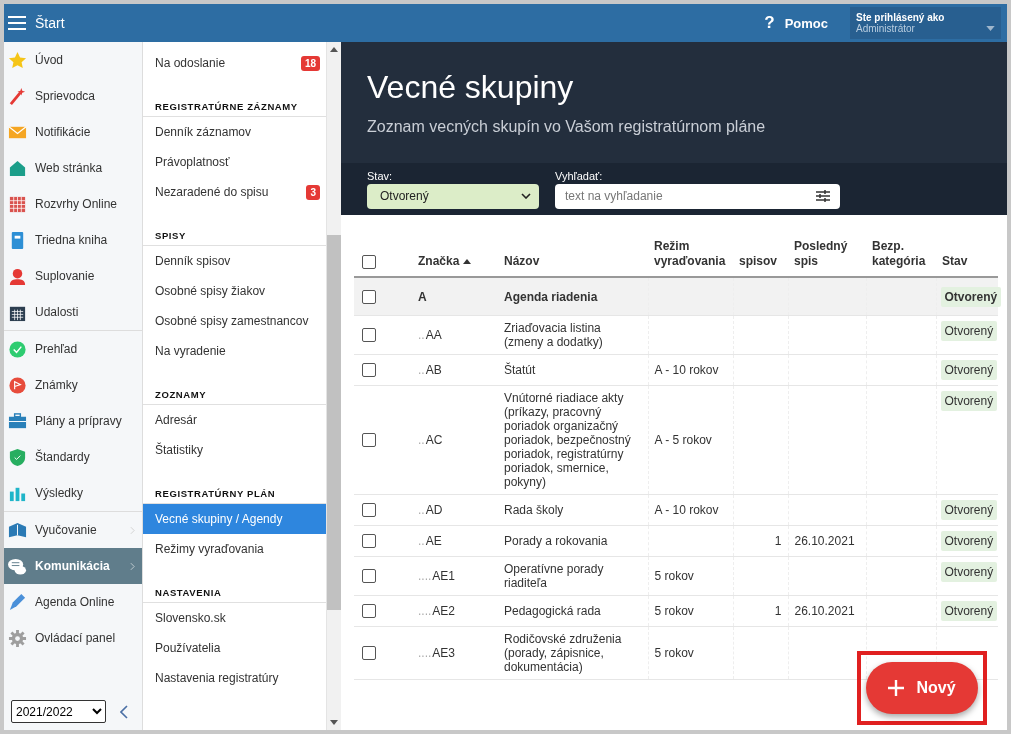 The height and width of the screenshot is (734, 1011). What do you see at coordinates (73, 60) in the screenshot?
I see `sidebar-item: Úvod` at bounding box center [73, 60].